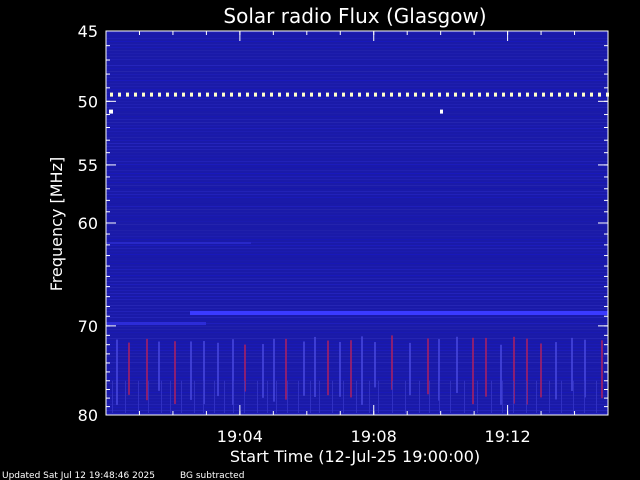 The image size is (640, 480). I want to click on x-tick-label: 19:04, so click(240, 436).